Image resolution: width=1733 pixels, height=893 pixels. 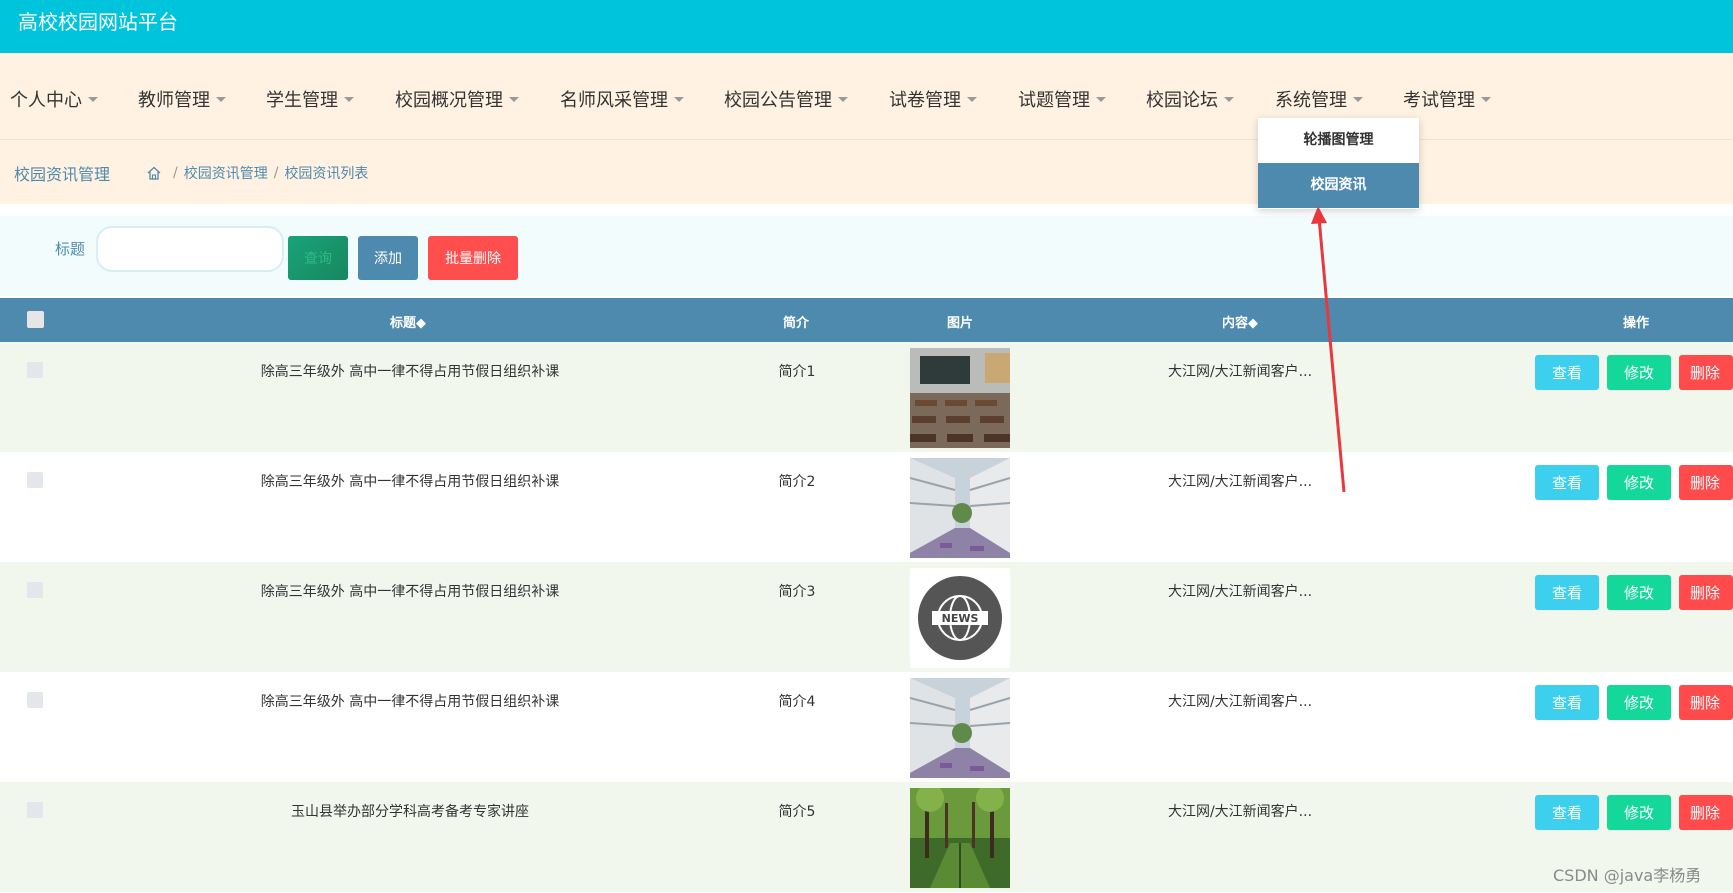 I want to click on batch-delete-button: 批量删除, so click(x=473, y=258).